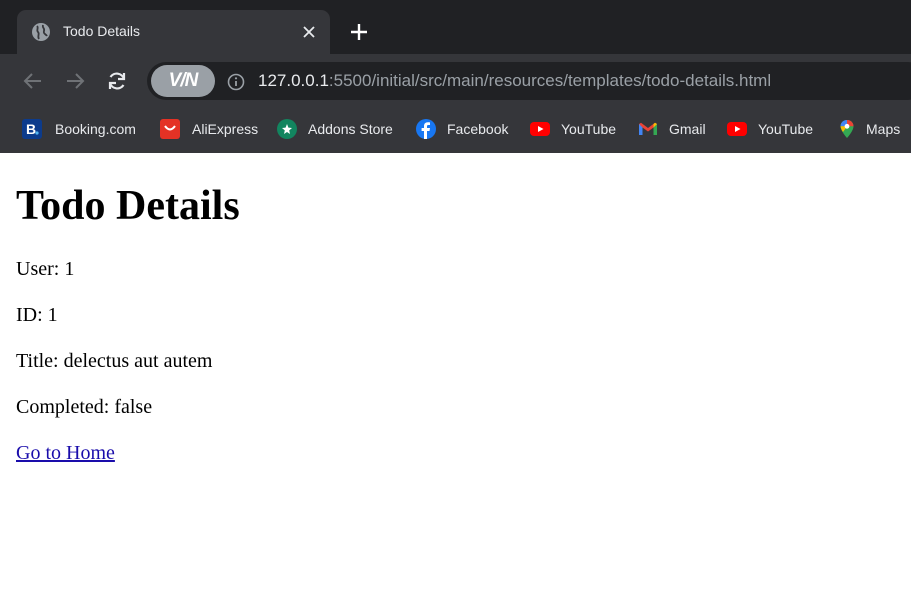 This screenshot has width=911, height=612. What do you see at coordinates (478, 129) in the screenshot?
I see `bookmark-label: Facebook` at bounding box center [478, 129].